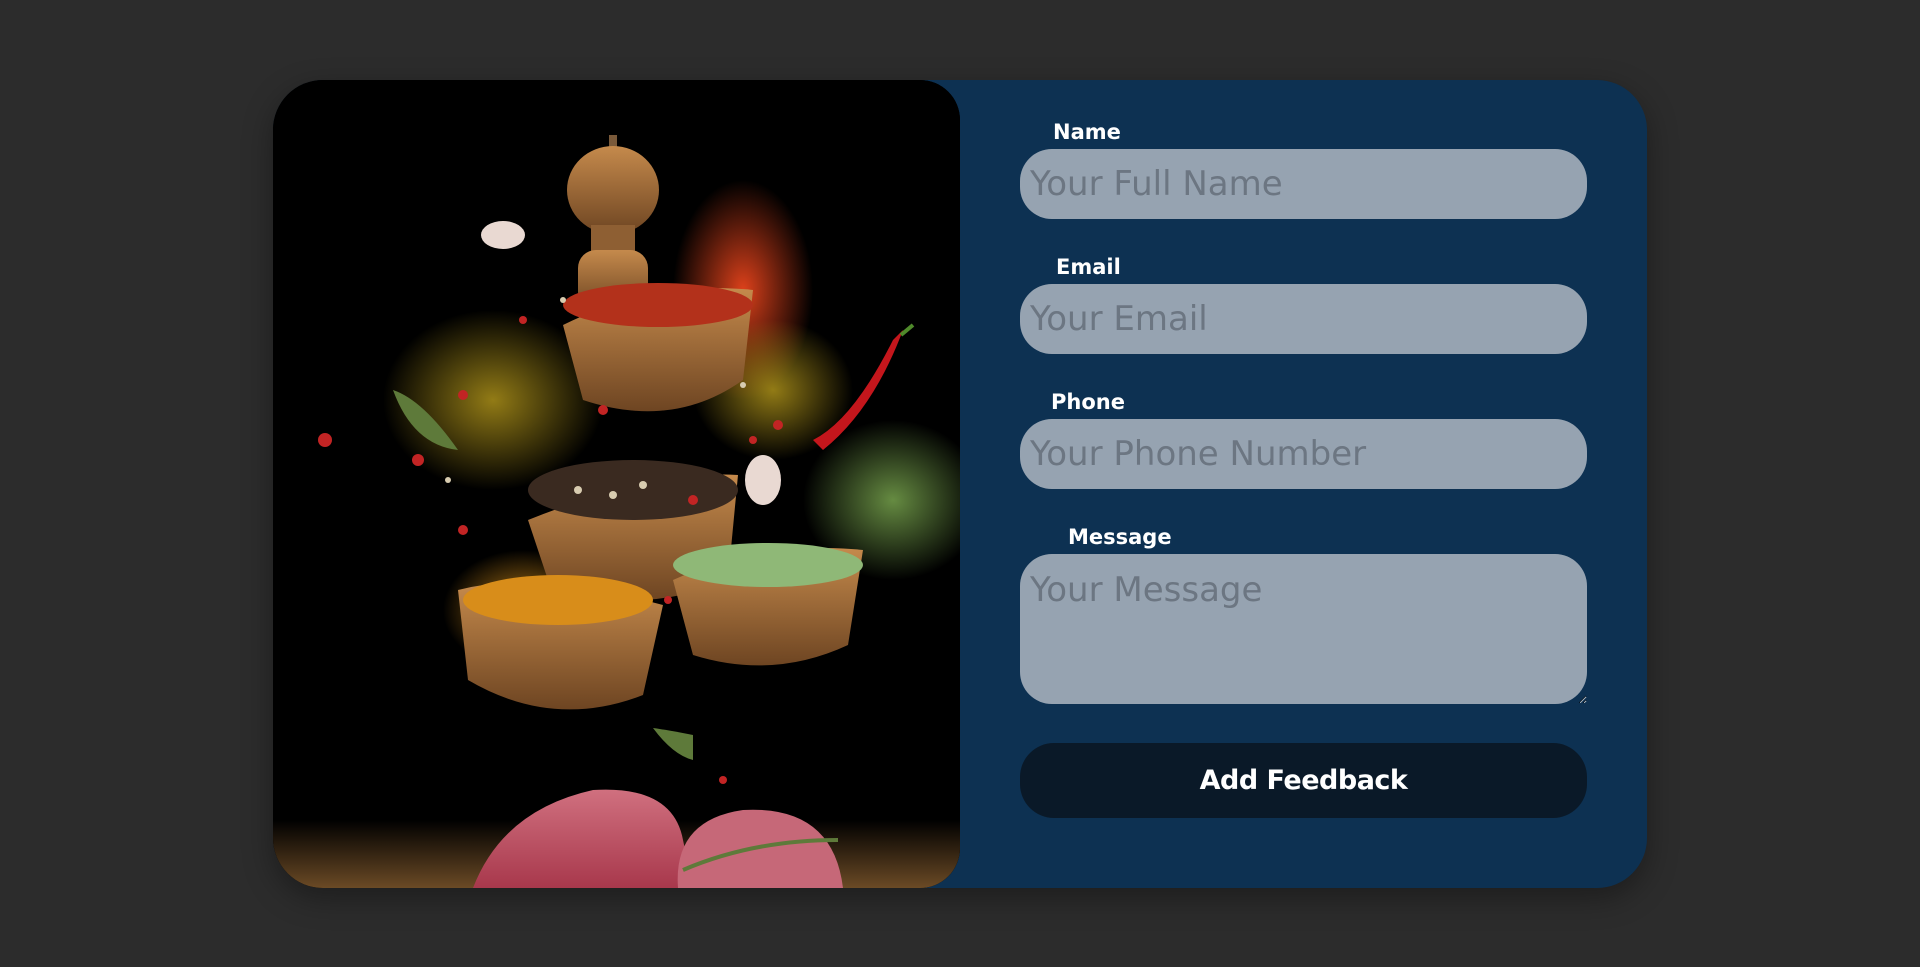  Describe the element at coordinates (1088, 267) in the screenshot. I see `email-label: Email` at that location.